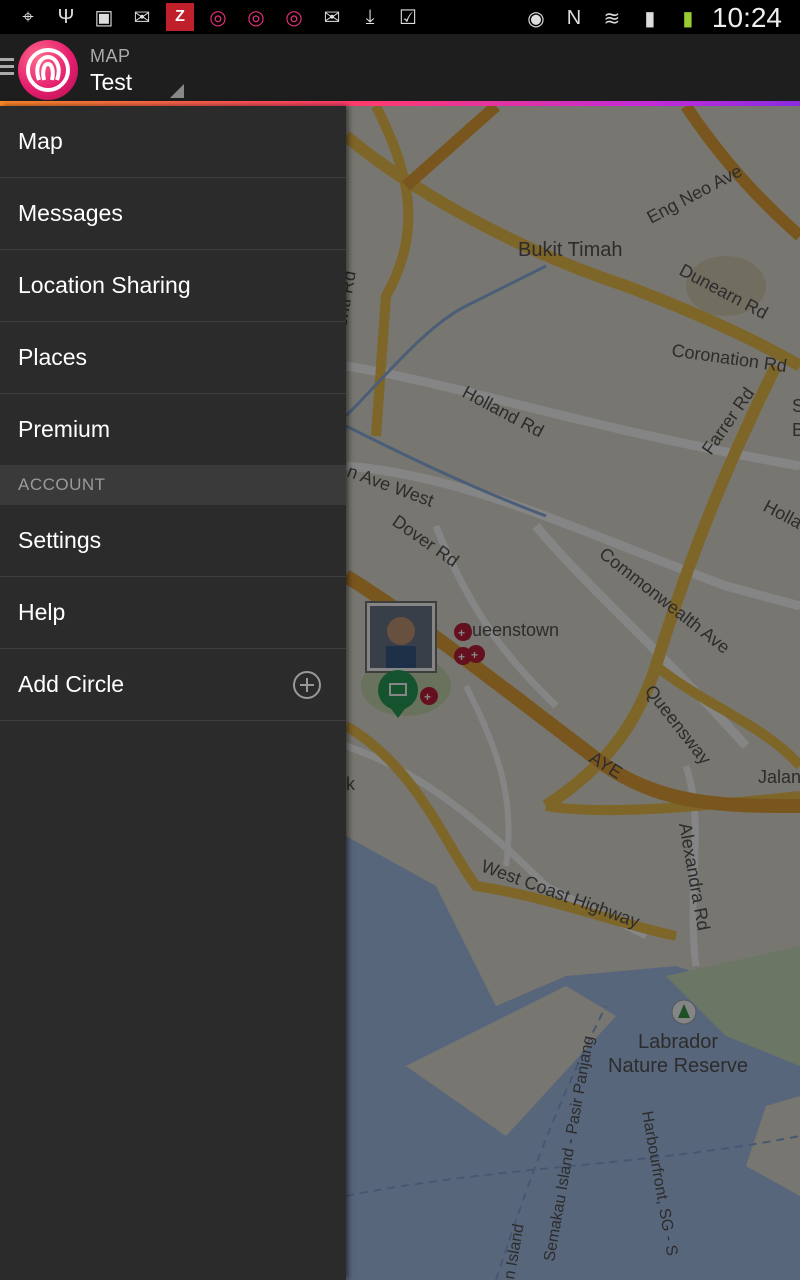  What do you see at coordinates (180, 17) in the screenshot?
I see `app-n-icon: Z` at bounding box center [180, 17].